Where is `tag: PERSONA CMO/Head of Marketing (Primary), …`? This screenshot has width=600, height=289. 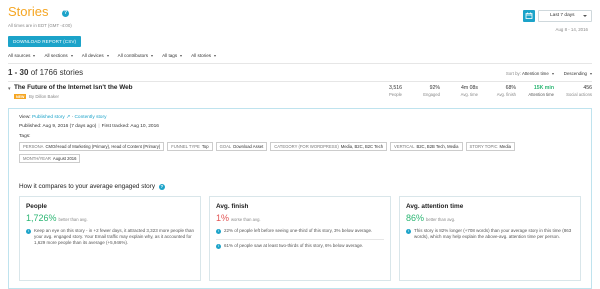 tag: PERSONA CMO/Head of Marketing (Primary), … is located at coordinates (92, 146).